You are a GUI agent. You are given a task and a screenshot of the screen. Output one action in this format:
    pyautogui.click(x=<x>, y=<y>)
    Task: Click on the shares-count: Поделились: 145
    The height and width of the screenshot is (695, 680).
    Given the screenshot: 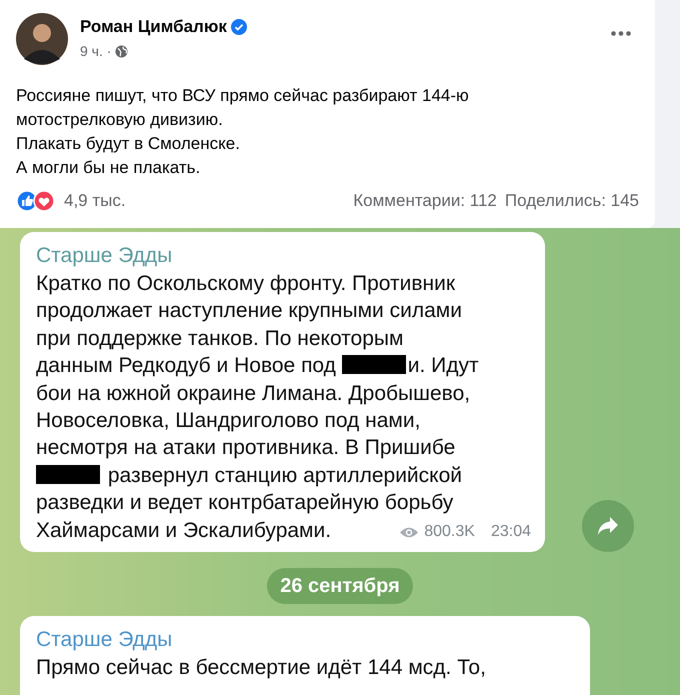 What is the action you would take?
    pyautogui.click(x=571, y=201)
    